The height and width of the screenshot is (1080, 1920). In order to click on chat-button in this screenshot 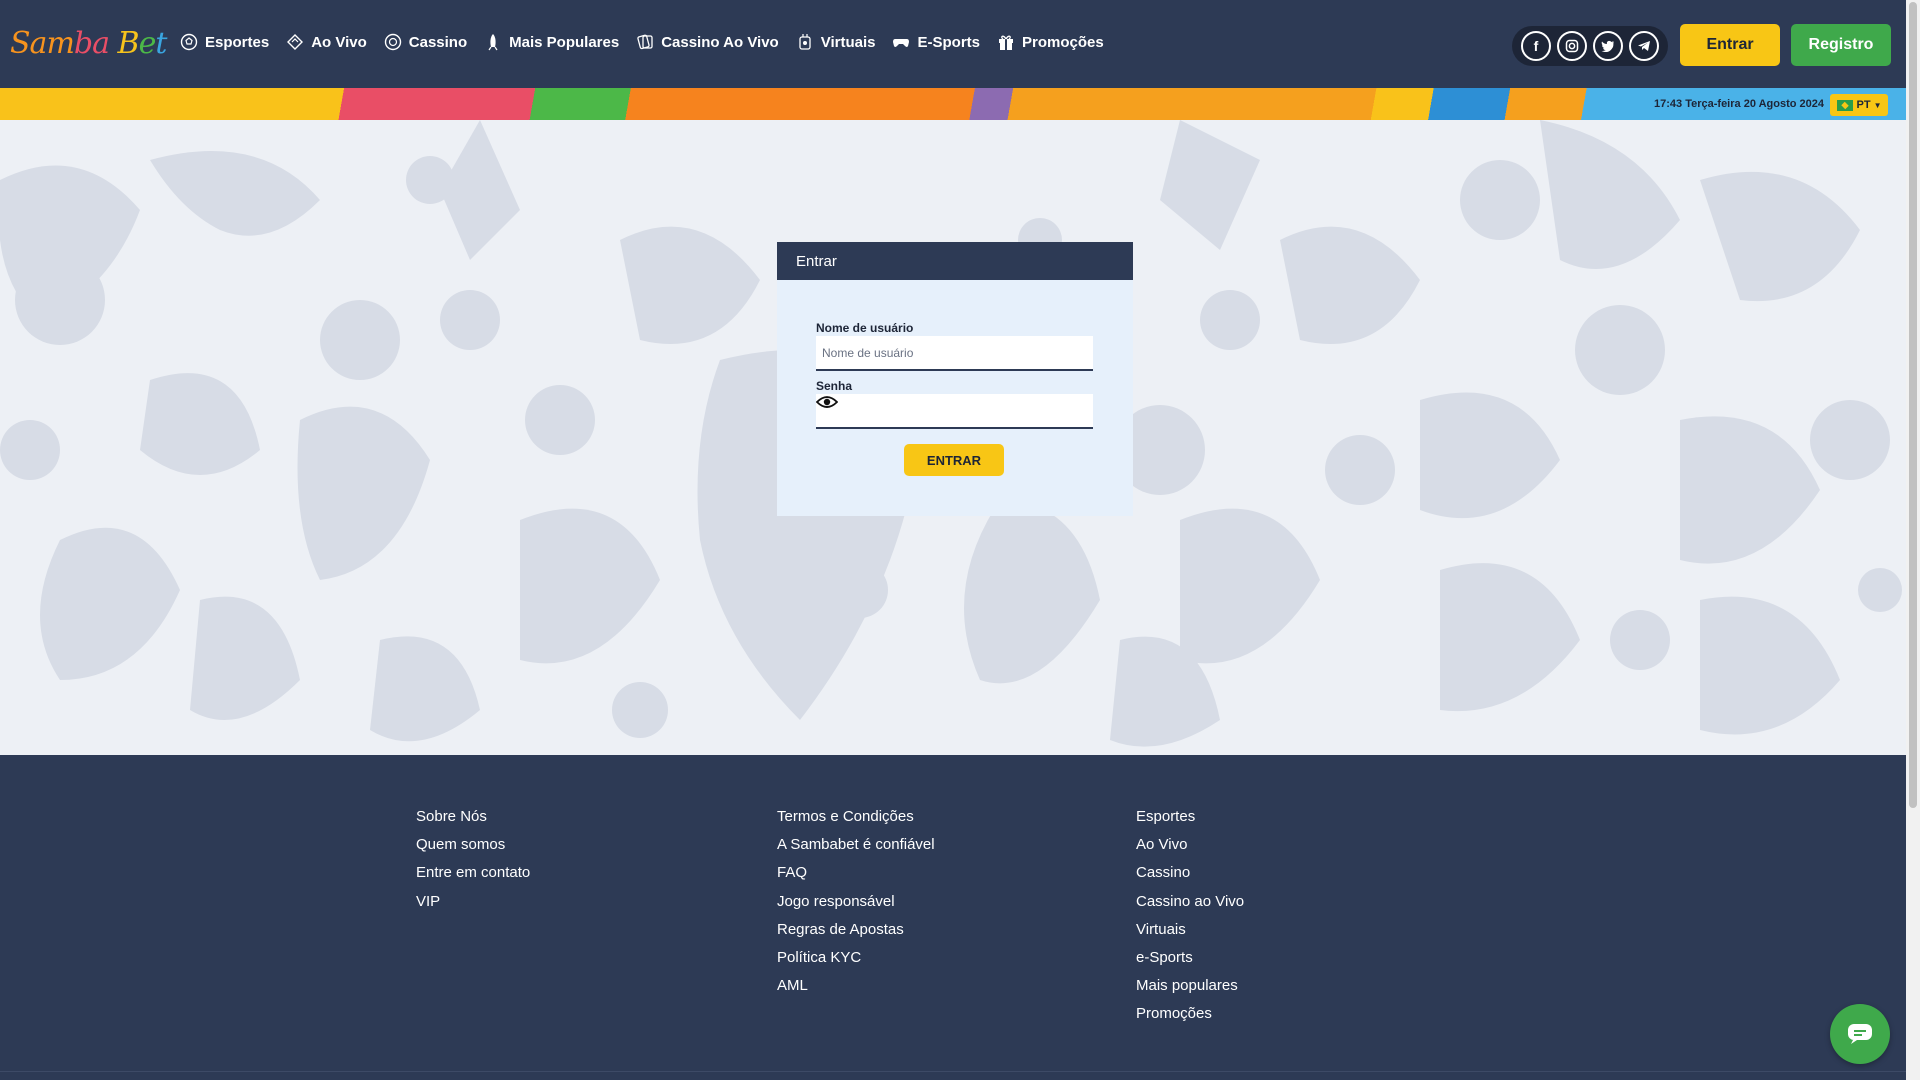, I will do `click(1860, 1034)`.